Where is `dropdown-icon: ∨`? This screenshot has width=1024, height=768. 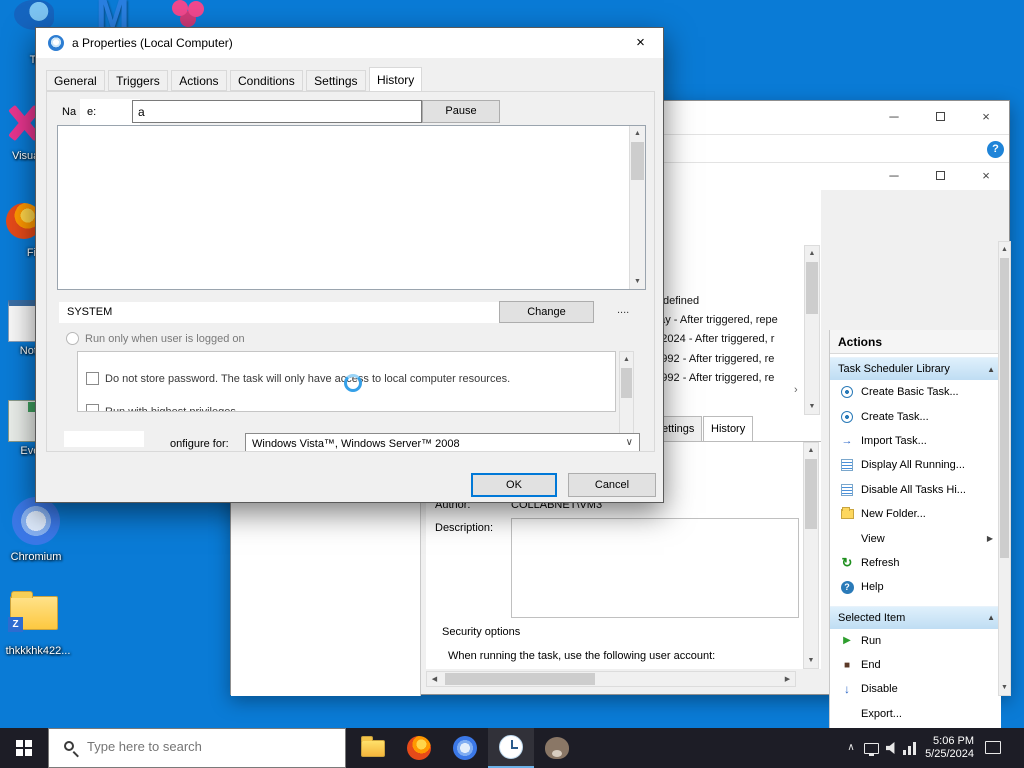
dropdown-icon: ∨ is located at coordinates (629, 442).